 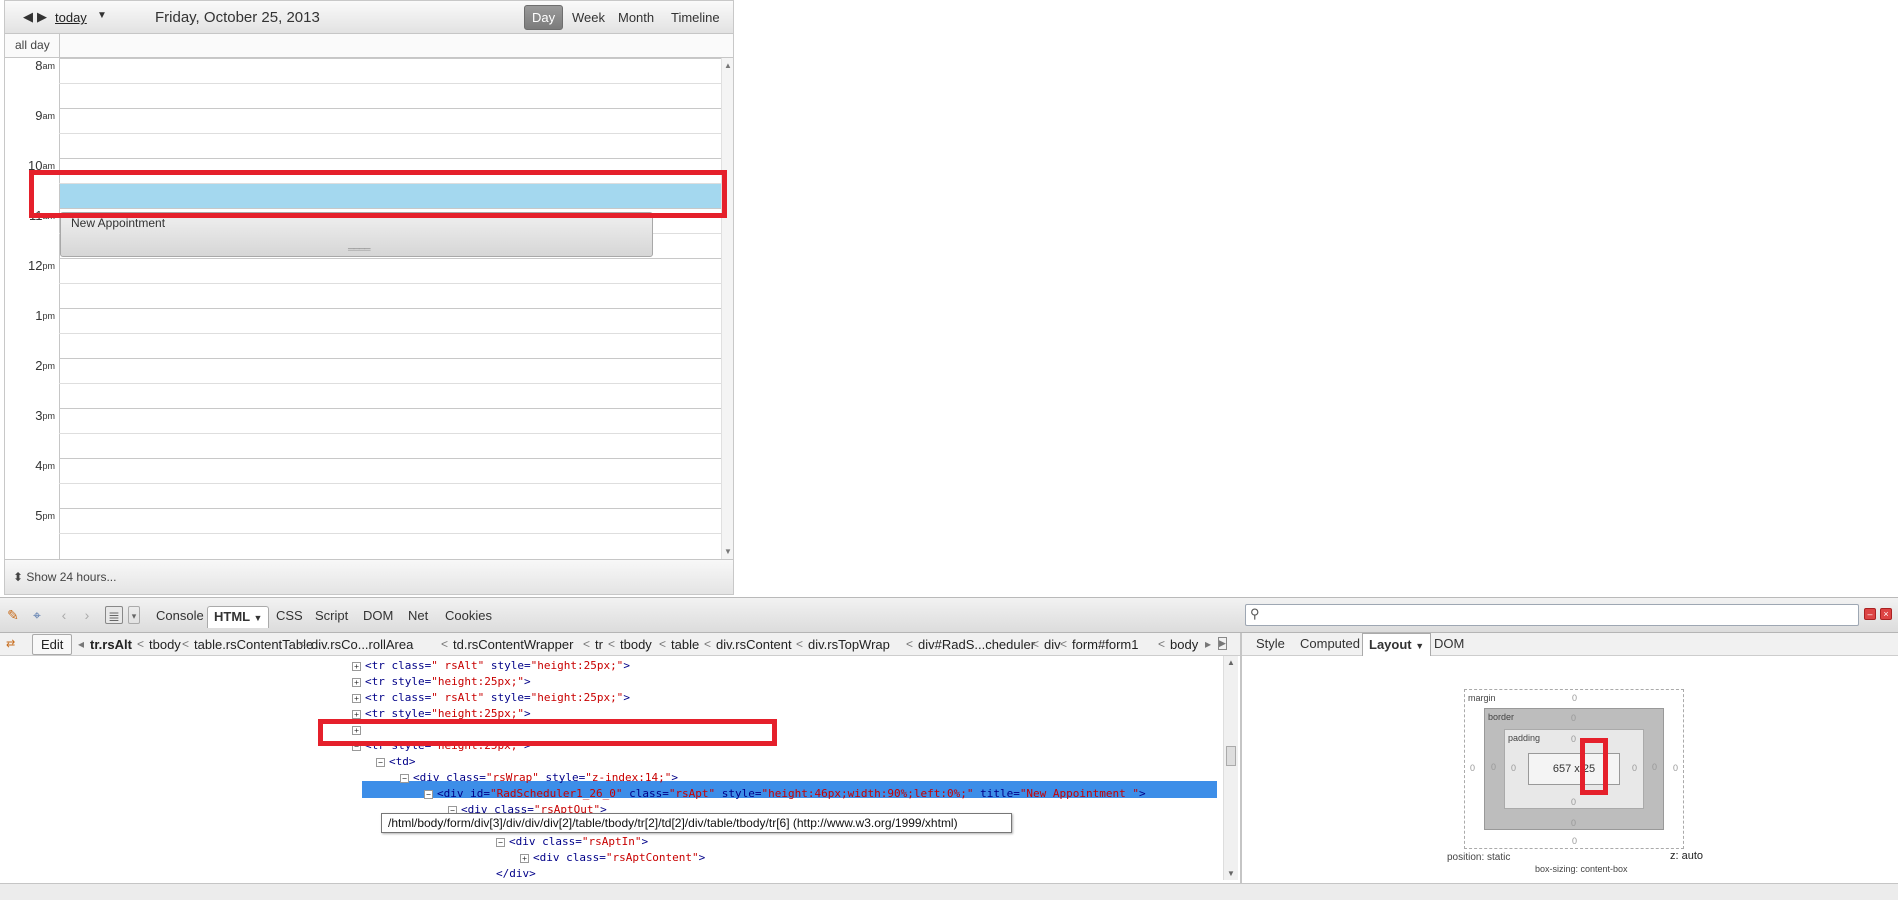 I want to click on inspect-icon: ⌖, so click(x=37, y=615).